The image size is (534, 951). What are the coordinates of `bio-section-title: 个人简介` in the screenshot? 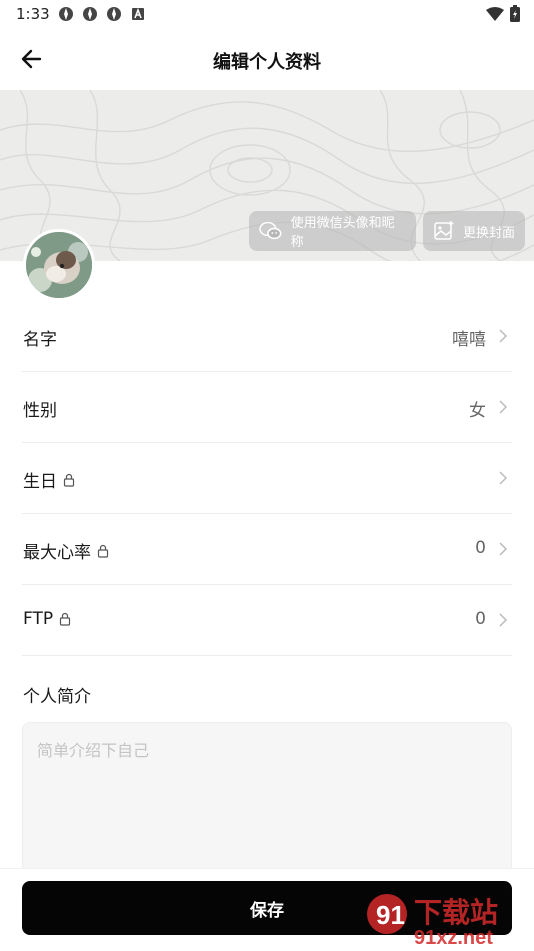 It's located at (57, 697).